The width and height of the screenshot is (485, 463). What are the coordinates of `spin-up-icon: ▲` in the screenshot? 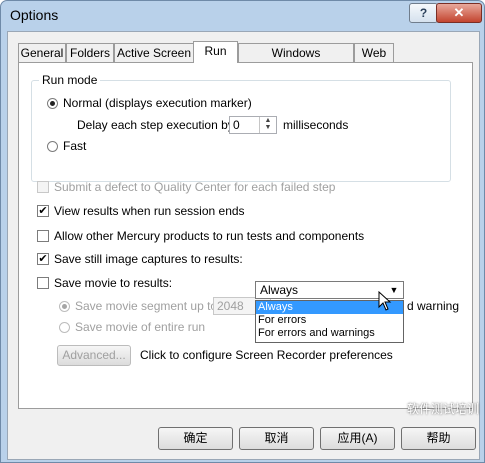 It's located at (268, 120).